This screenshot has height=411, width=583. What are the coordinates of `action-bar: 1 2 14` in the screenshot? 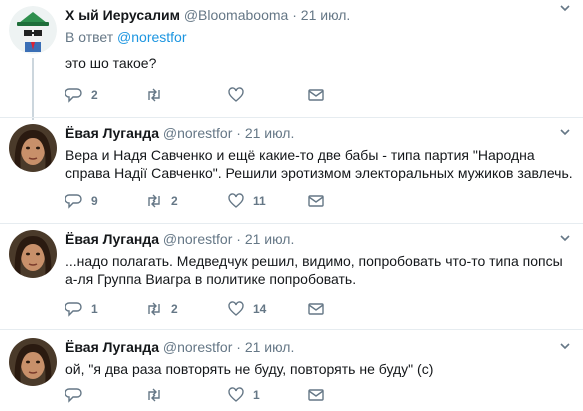 It's located at (200, 310).